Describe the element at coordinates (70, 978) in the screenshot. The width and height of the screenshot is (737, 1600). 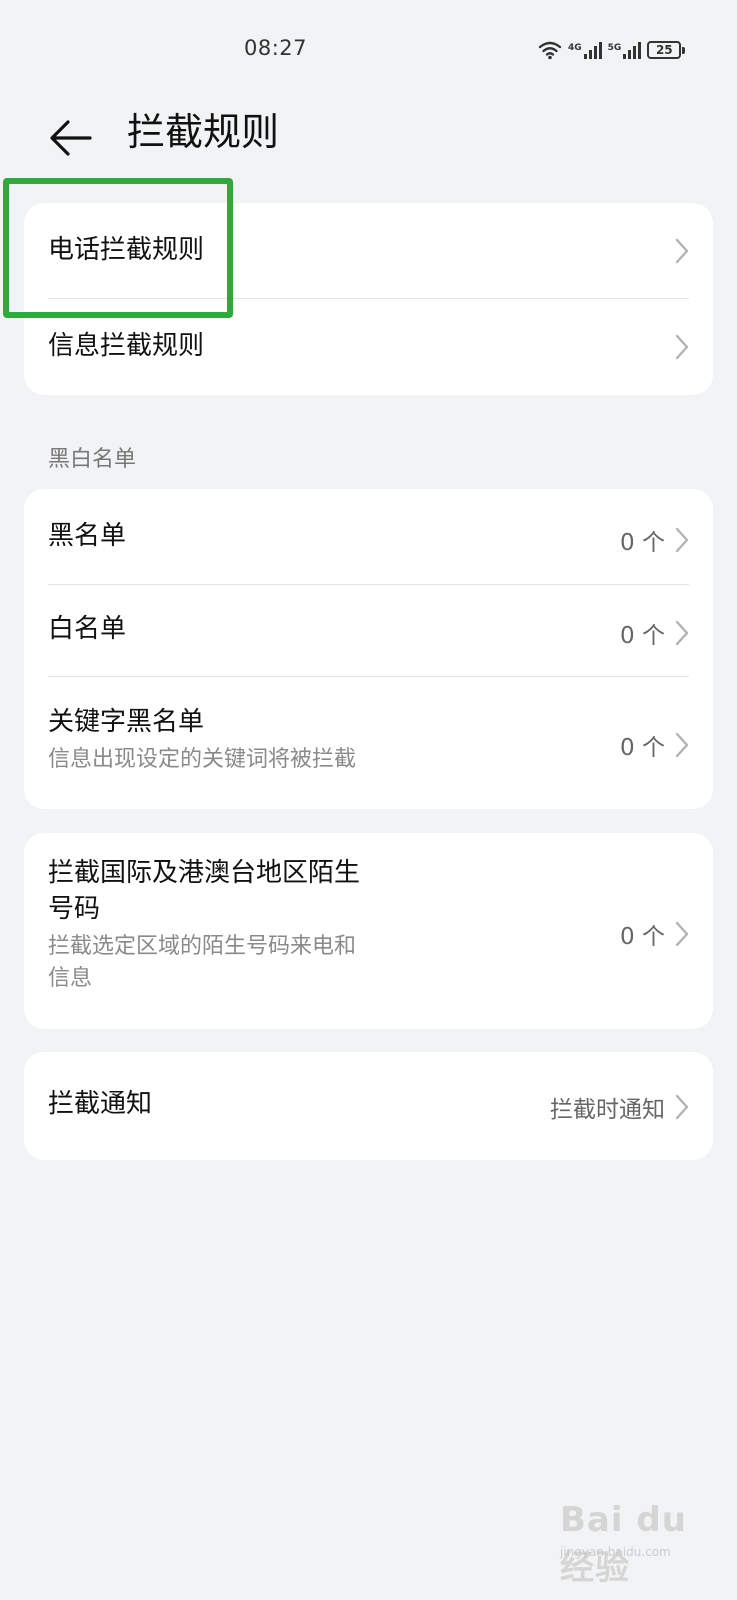
I see `international-description-line2: 信息` at that location.